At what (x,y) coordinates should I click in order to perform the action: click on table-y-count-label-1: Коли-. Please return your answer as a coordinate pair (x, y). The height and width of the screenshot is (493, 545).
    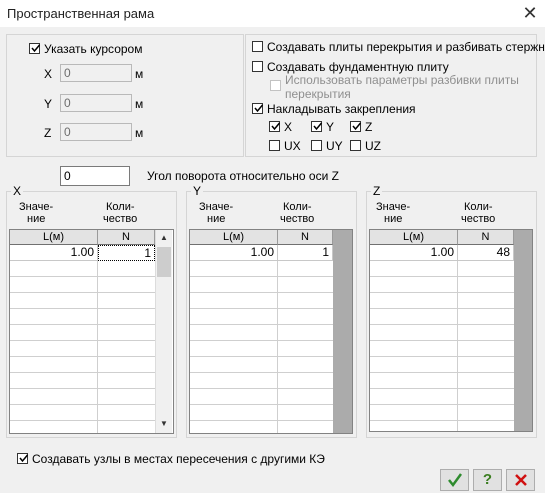
    Looking at the image, I should click on (297, 207).